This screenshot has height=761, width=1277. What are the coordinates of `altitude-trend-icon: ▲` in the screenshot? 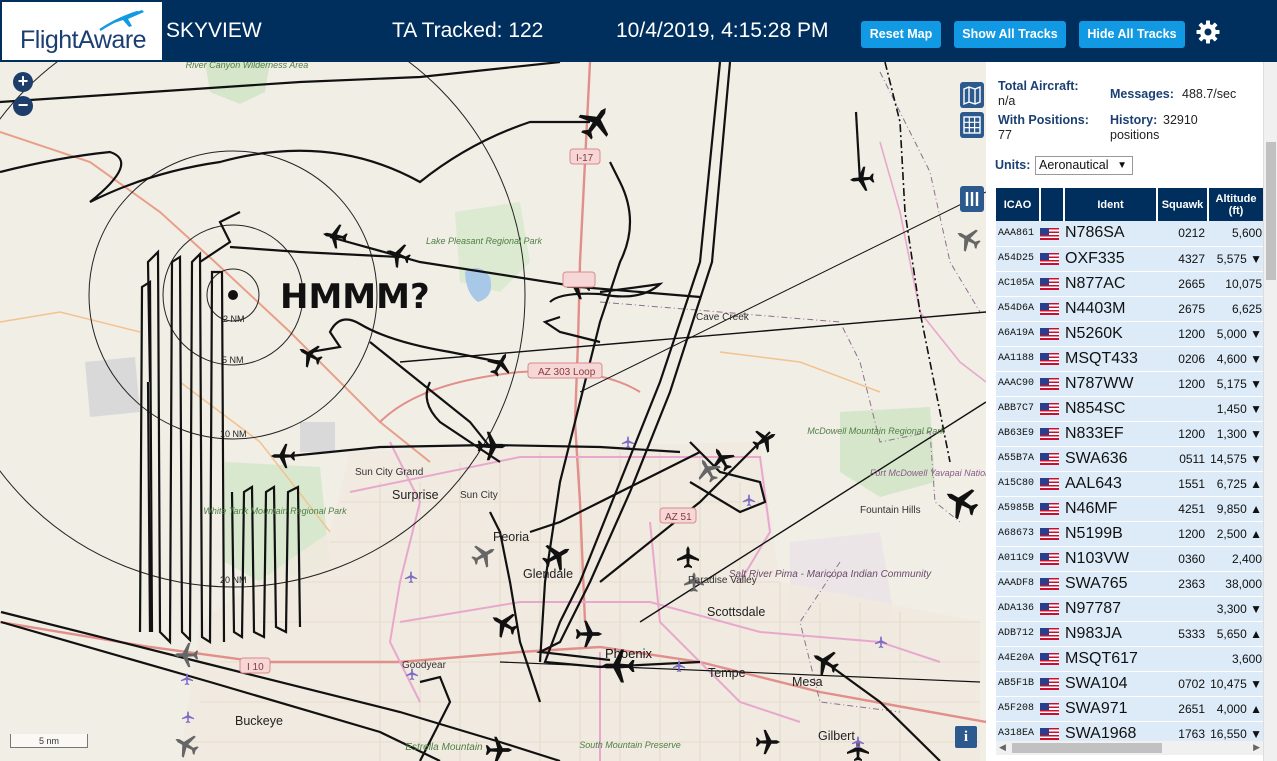 It's located at (1256, 483).